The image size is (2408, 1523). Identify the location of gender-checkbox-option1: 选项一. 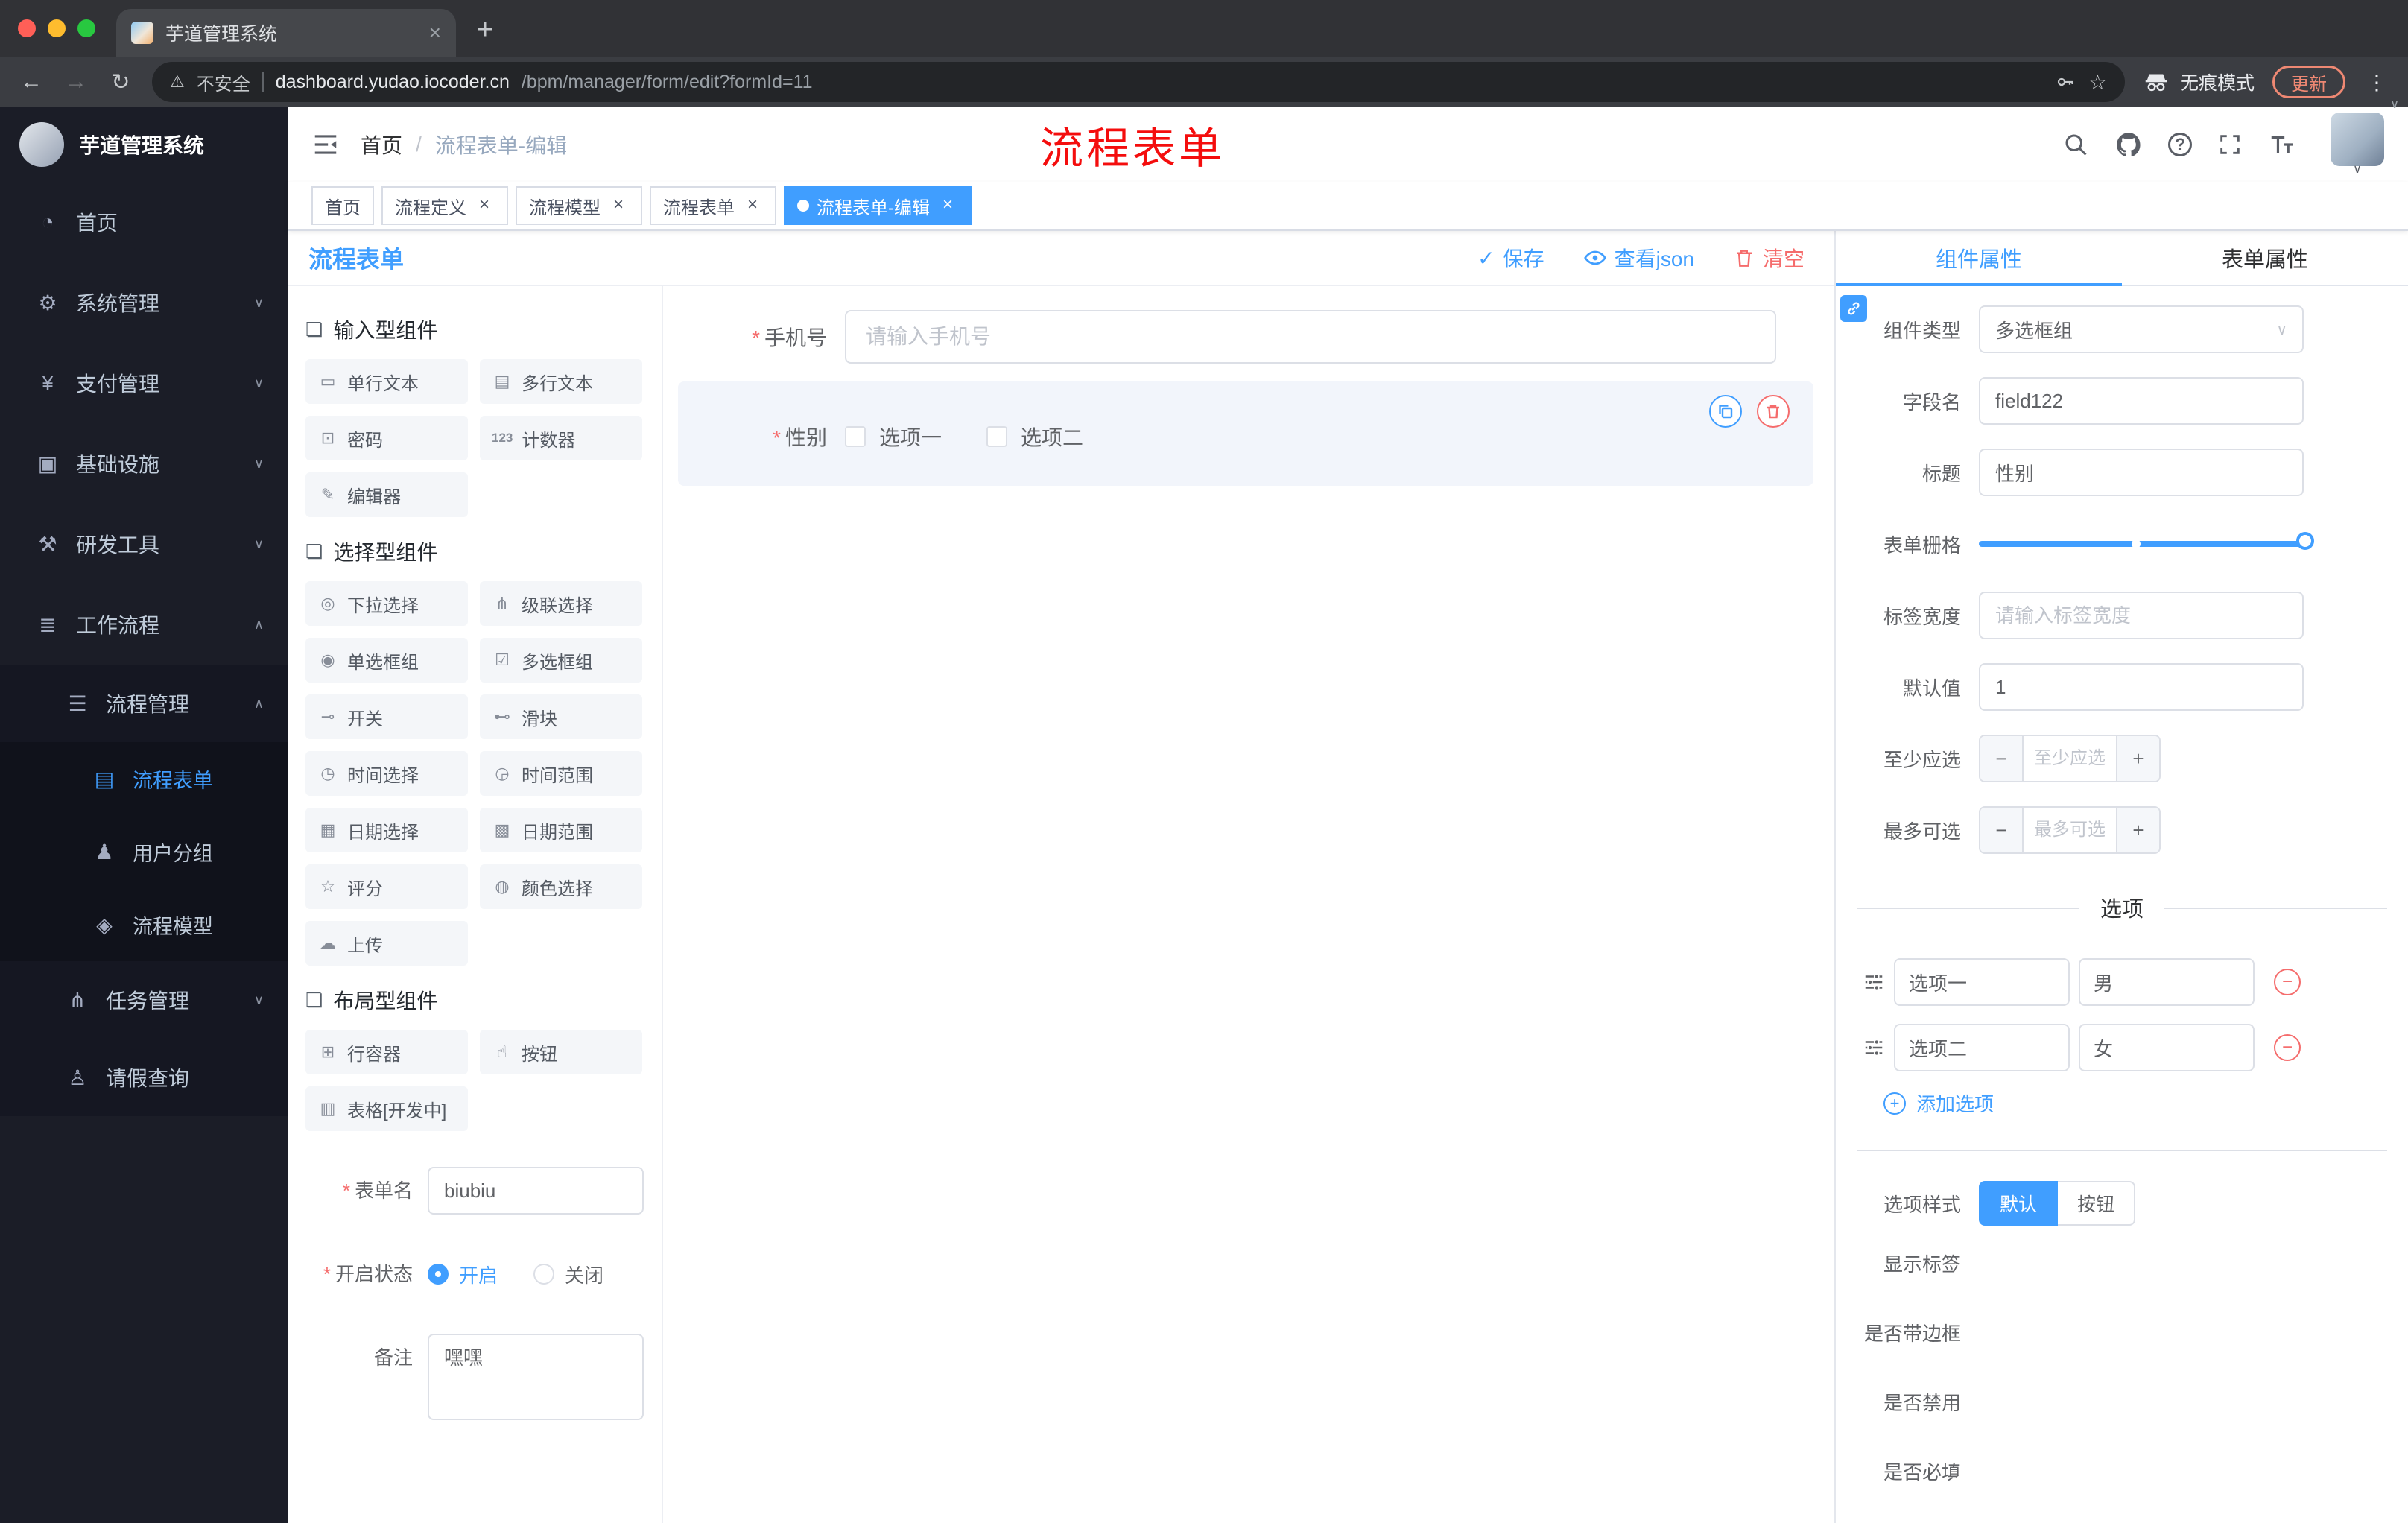
(893, 437).